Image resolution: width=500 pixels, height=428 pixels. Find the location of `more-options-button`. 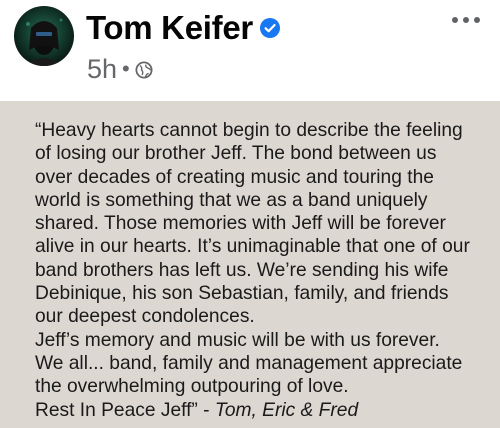

more-options-button is located at coordinates (466, 20).